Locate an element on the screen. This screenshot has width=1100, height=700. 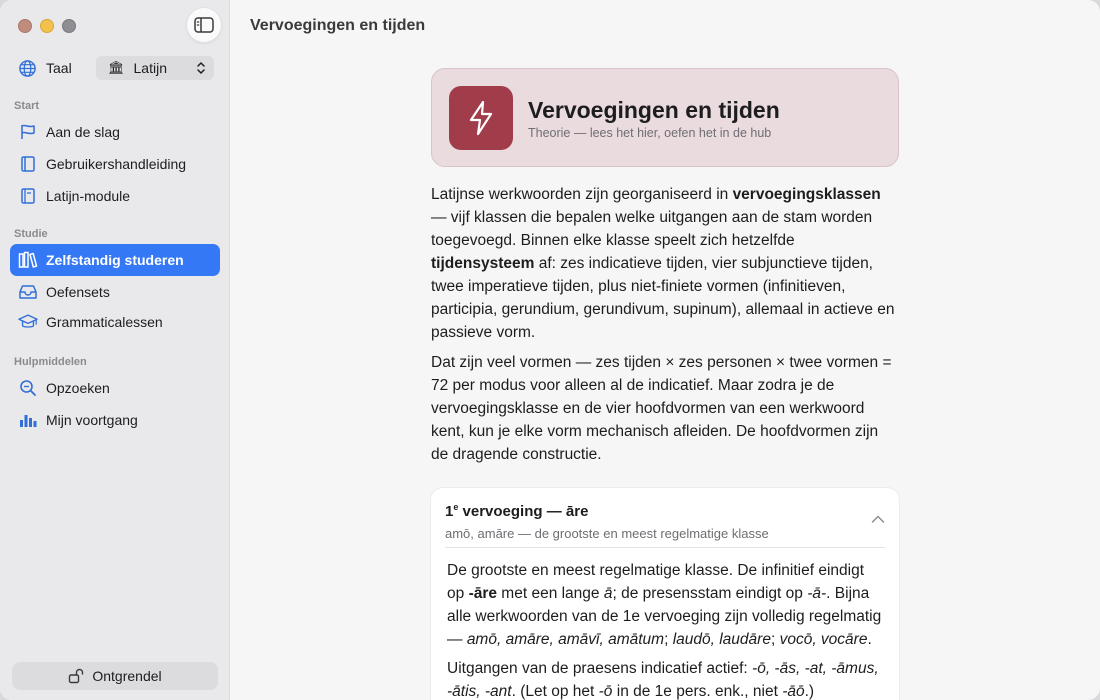
lightning-icon is located at coordinates (481, 118).